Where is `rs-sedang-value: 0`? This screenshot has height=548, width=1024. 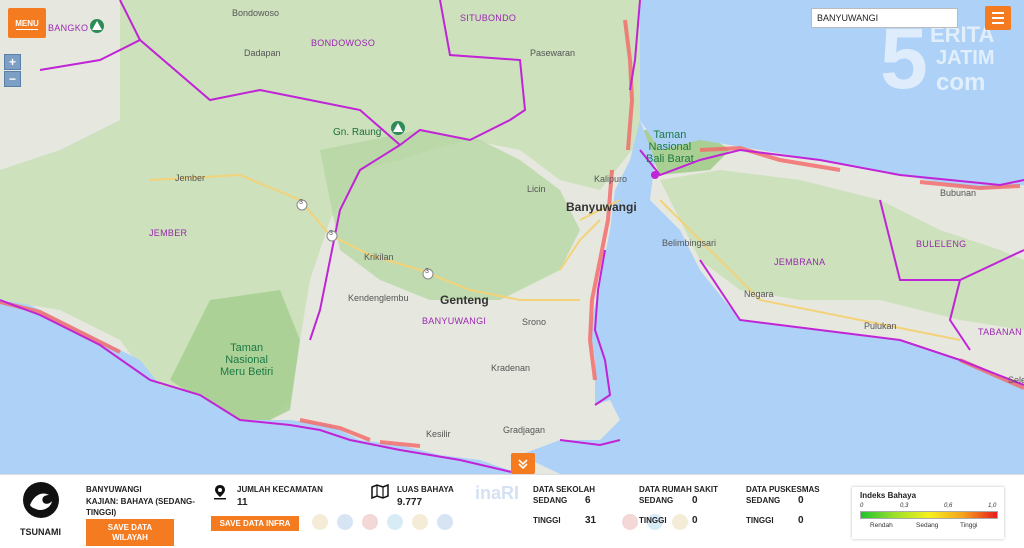
rs-sedang-value: 0 is located at coordinates (695, 500).